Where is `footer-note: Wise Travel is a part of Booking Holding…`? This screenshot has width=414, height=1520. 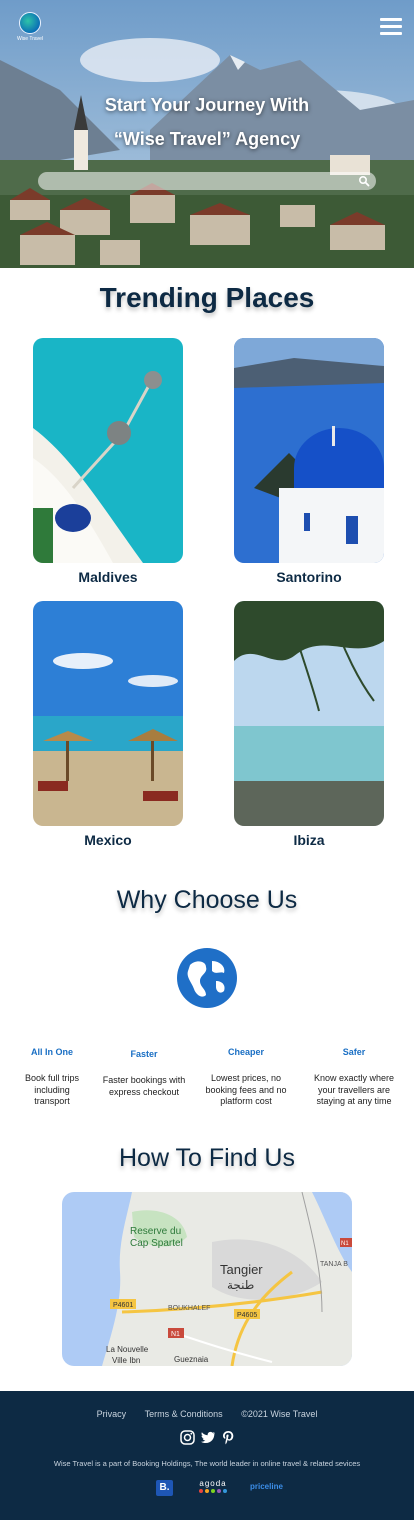 footer-note: Wise Travel is a part of Booking Holding… is located at coordinates (207, 1463).